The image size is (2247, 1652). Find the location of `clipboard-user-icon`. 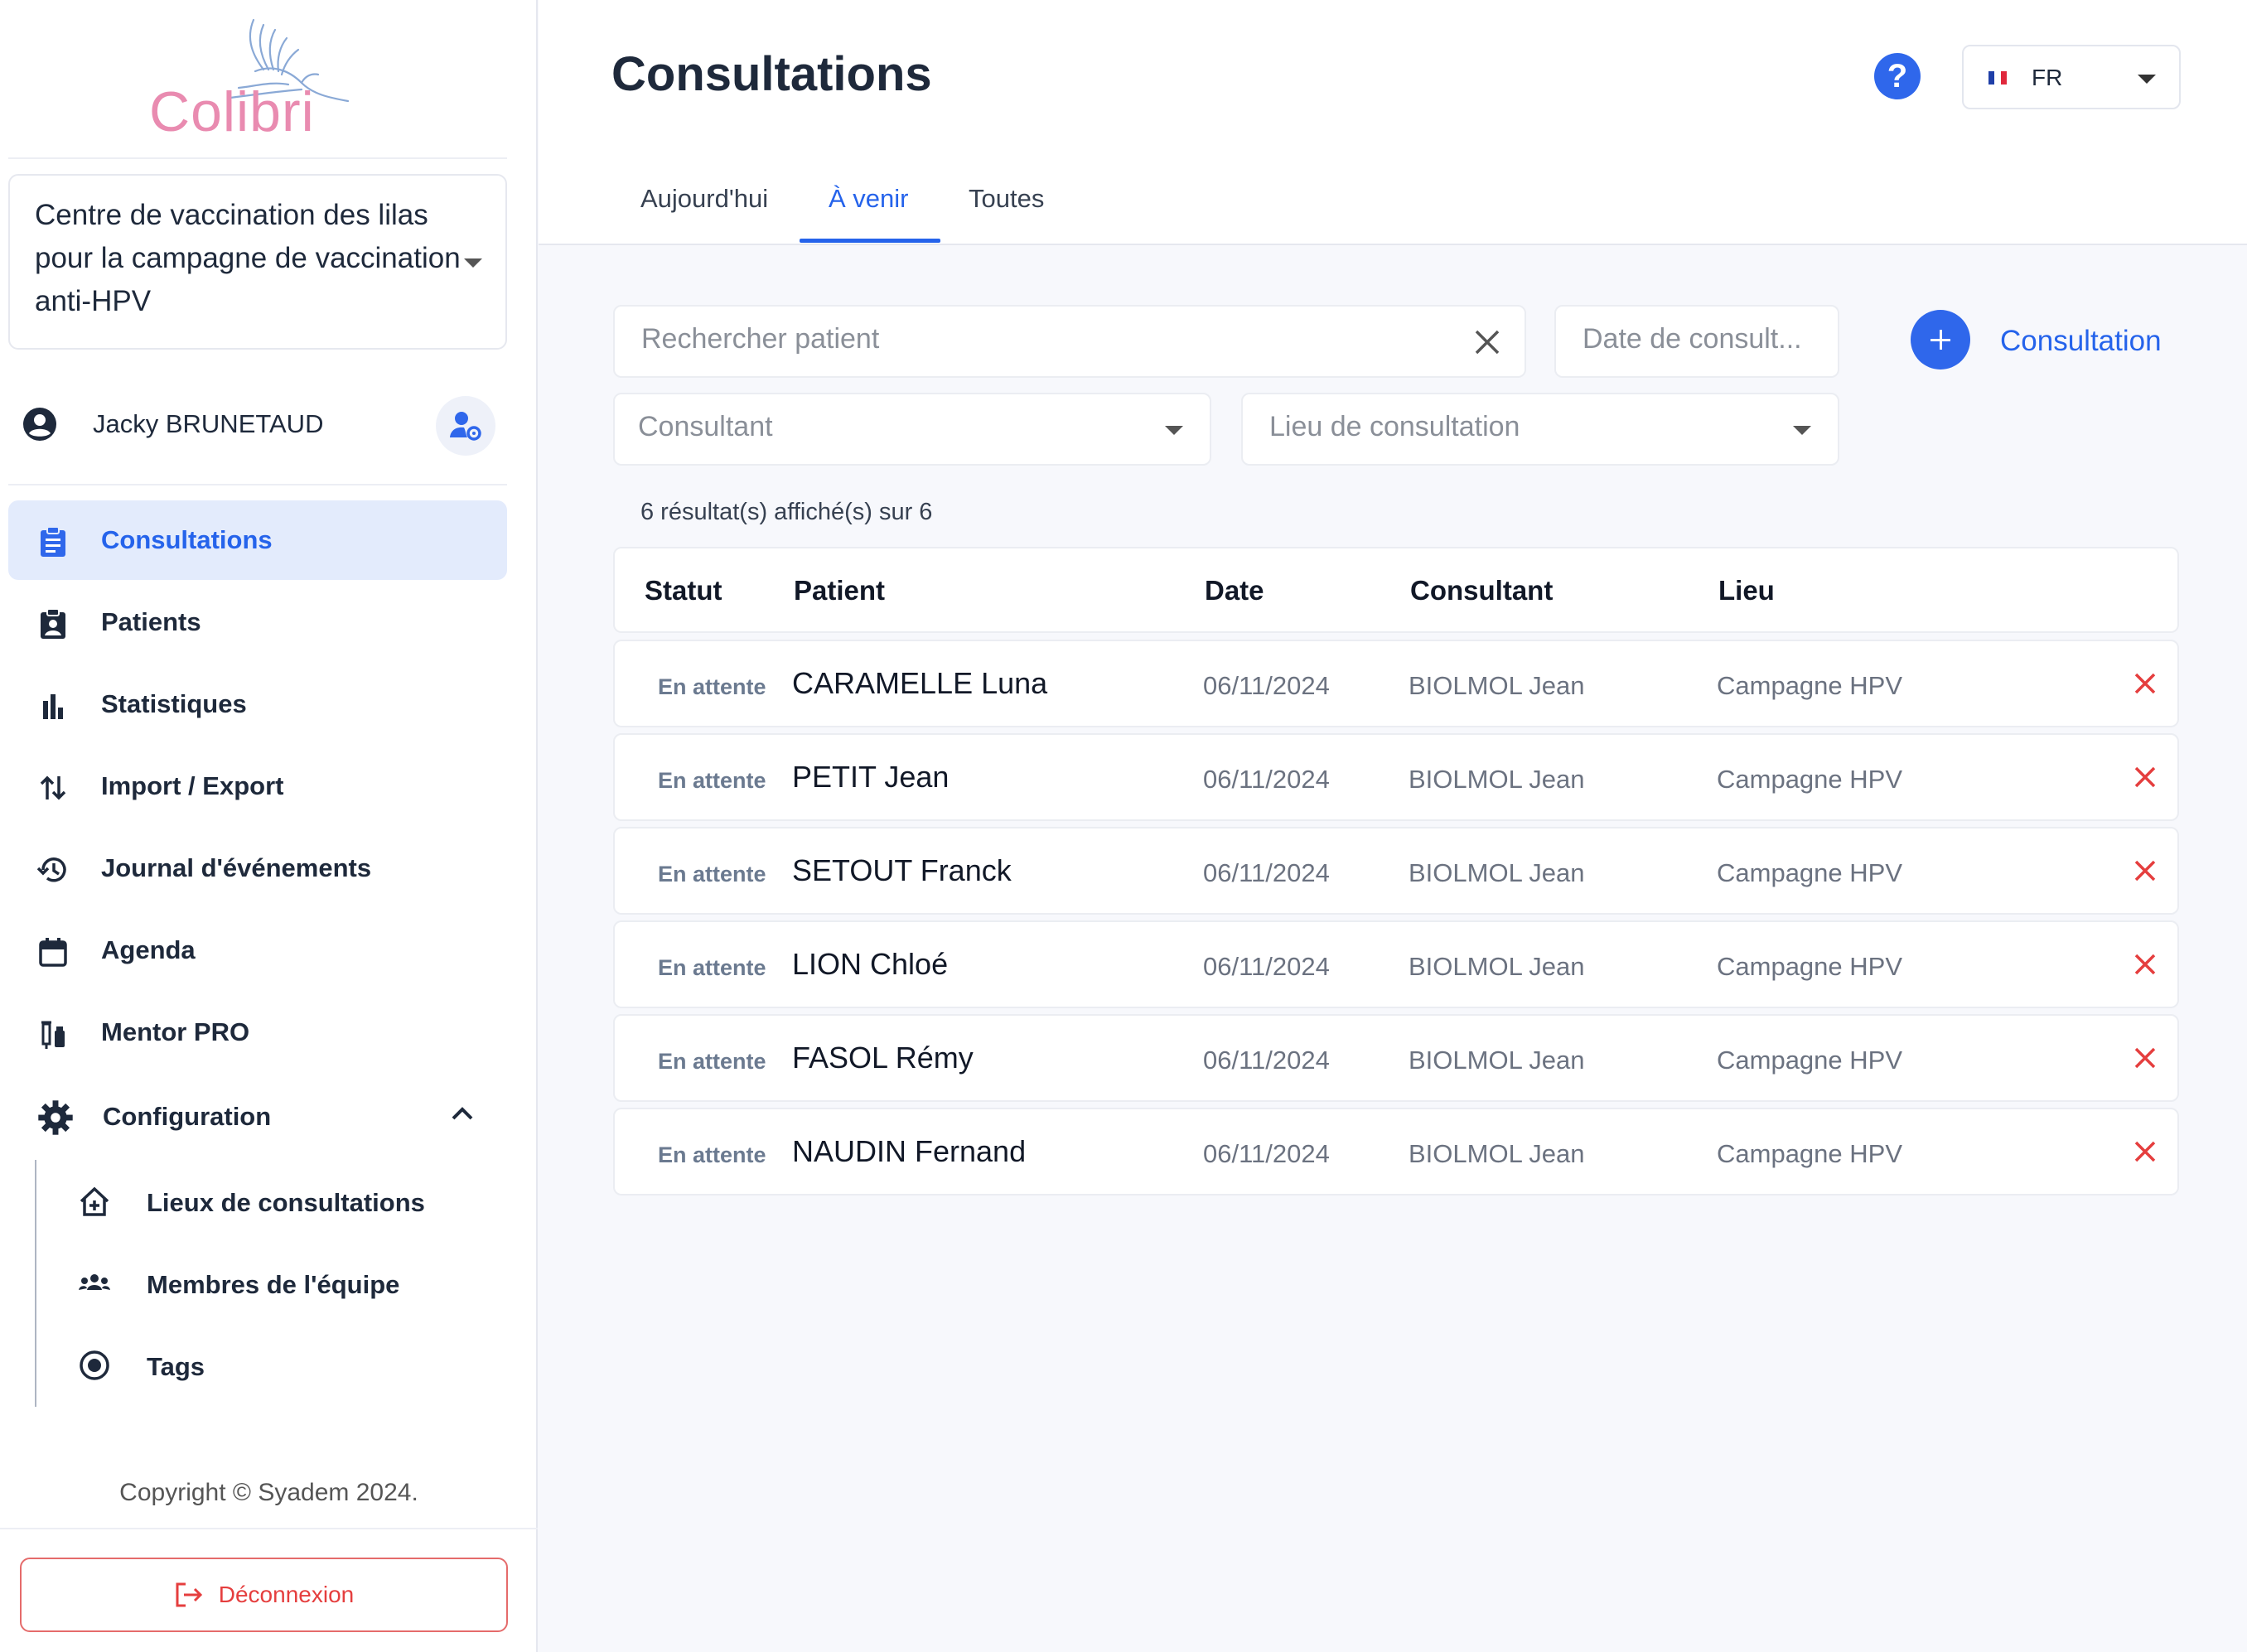

clipboard-user-icon is located at coordinates (53, 623).